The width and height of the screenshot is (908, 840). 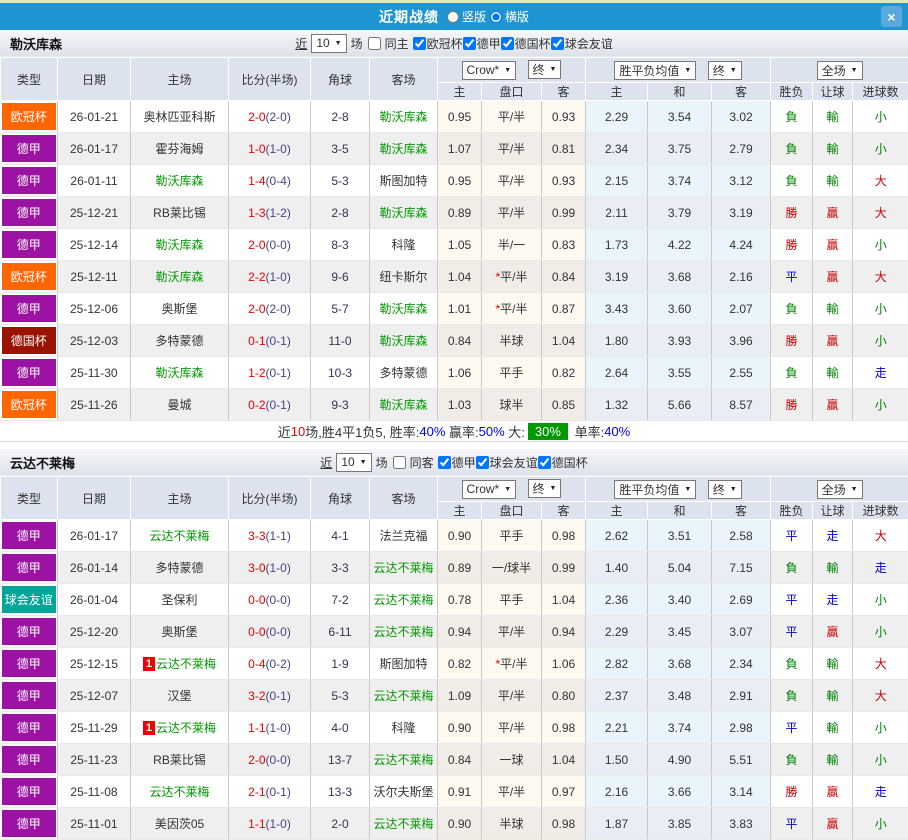 What do you see at coordinates (362, 431) in the screenshot?
I see `summary-segment: 场,胜4平1负5, 胜率:` at bounding box center [362, 431].